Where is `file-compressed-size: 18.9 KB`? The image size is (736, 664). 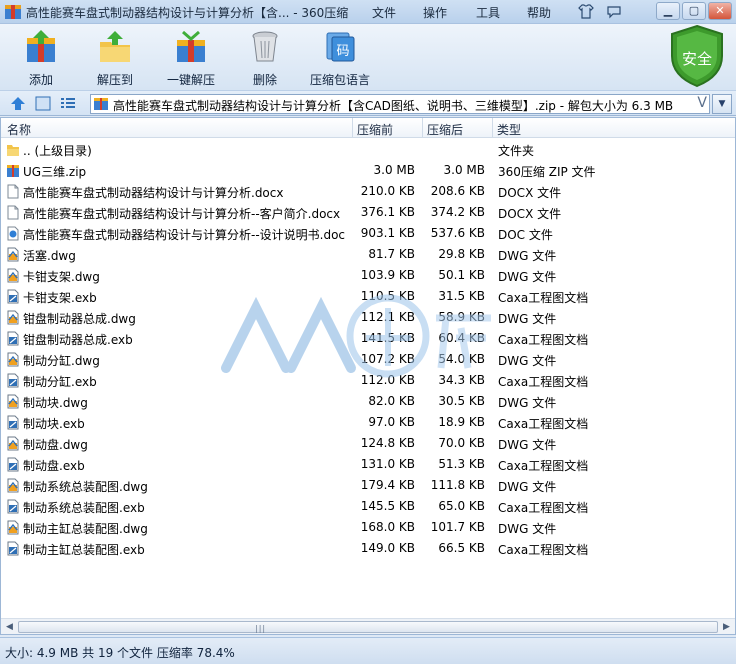
file-compressed-size: 18.9 KB is located at coordinates (461, 422).